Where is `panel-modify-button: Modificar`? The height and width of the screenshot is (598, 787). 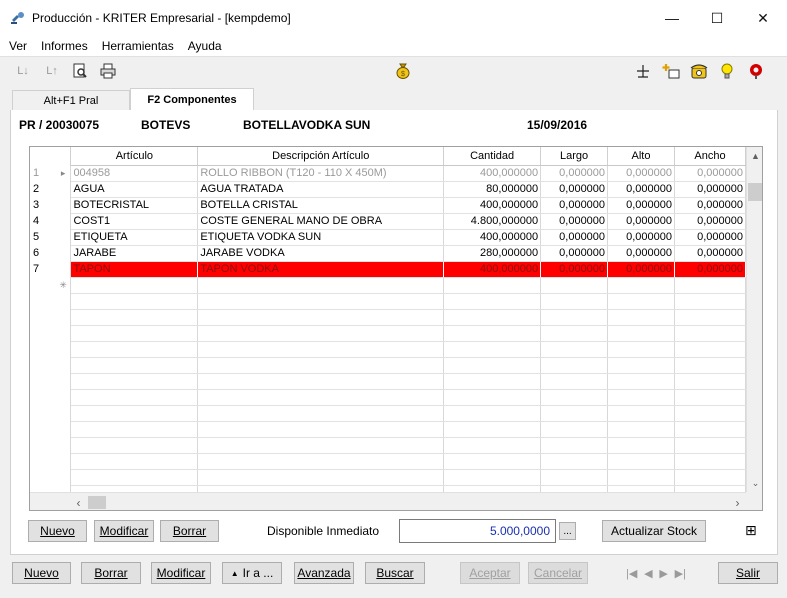 panel-modify-button: Modificar is located at coordinates (124, 531).